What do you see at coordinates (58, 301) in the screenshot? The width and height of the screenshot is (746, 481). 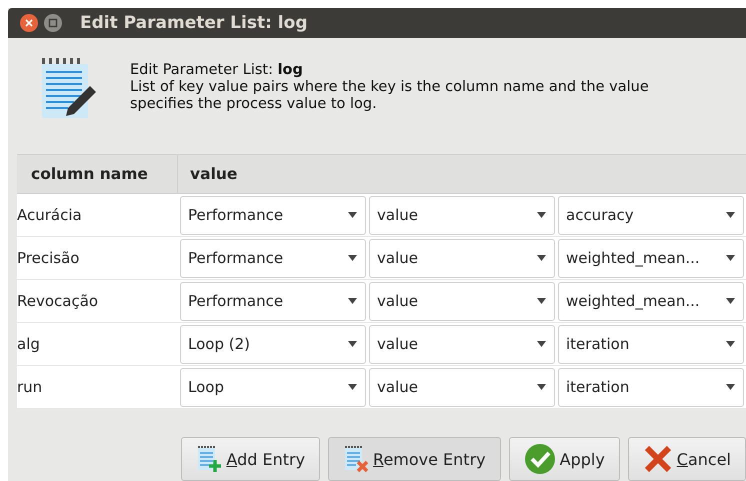 I see `table-cell-text: Revocação` at bounding box center [58, 301].